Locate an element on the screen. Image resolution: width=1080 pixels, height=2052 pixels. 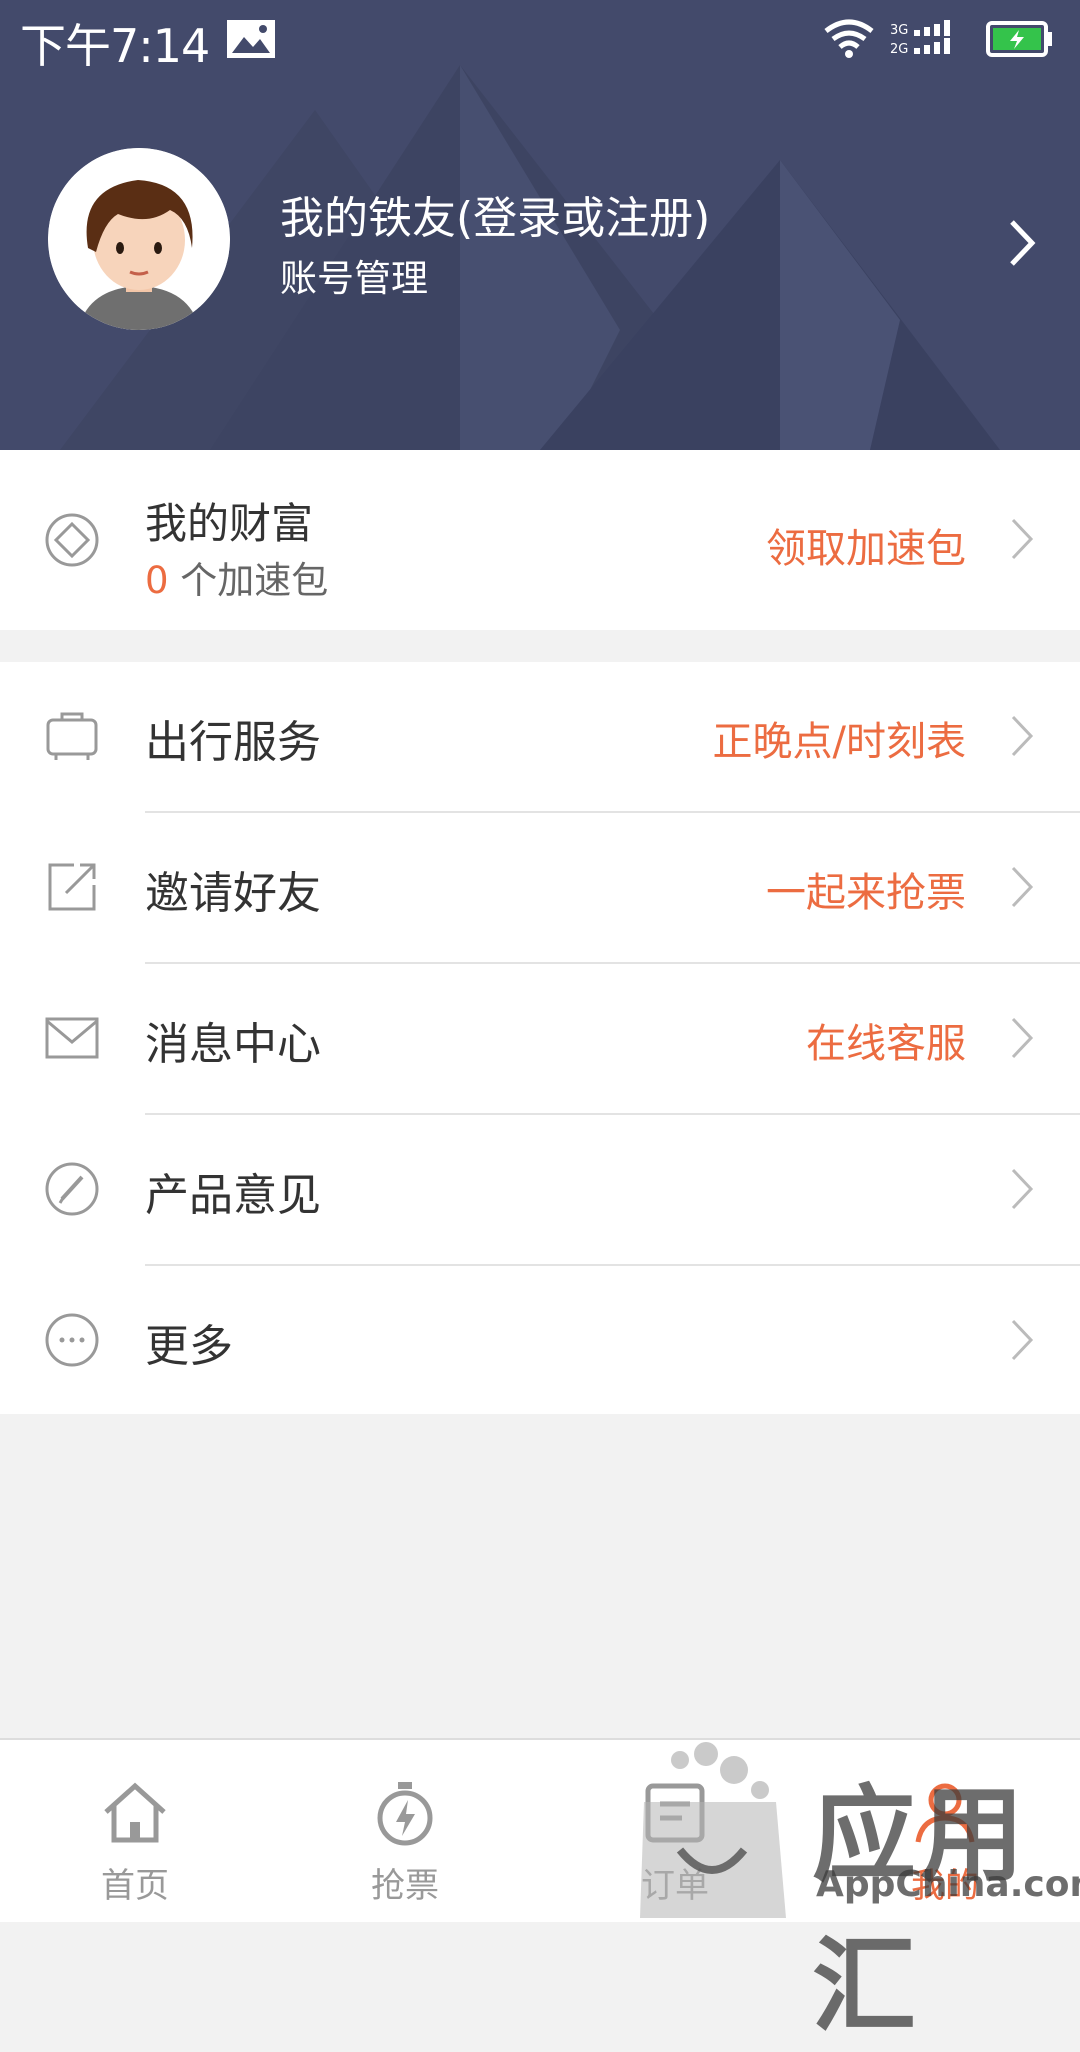
claim-speed-pack-link: 领取加速包 is located at coordinates (866, 545).